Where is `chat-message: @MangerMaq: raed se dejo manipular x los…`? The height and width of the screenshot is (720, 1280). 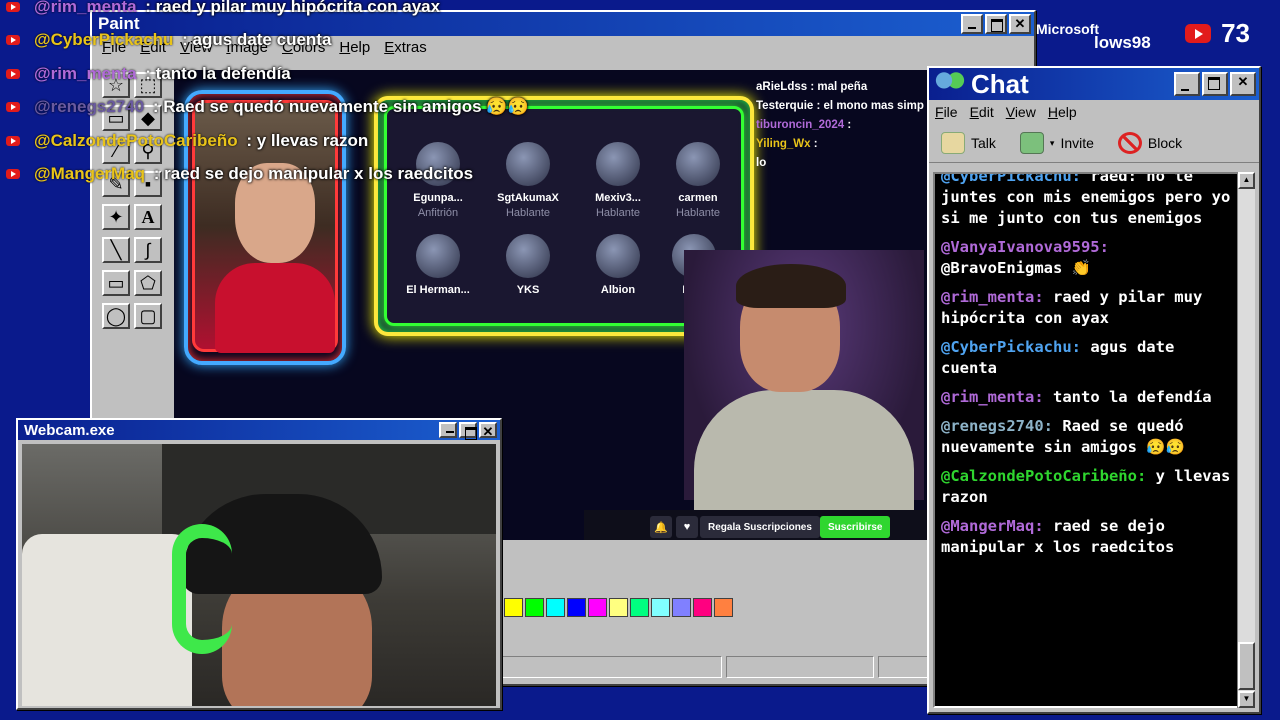
chat-message: @MangerMaq: raed se dejo manipular x los… is located at coordinates (1087, 537).